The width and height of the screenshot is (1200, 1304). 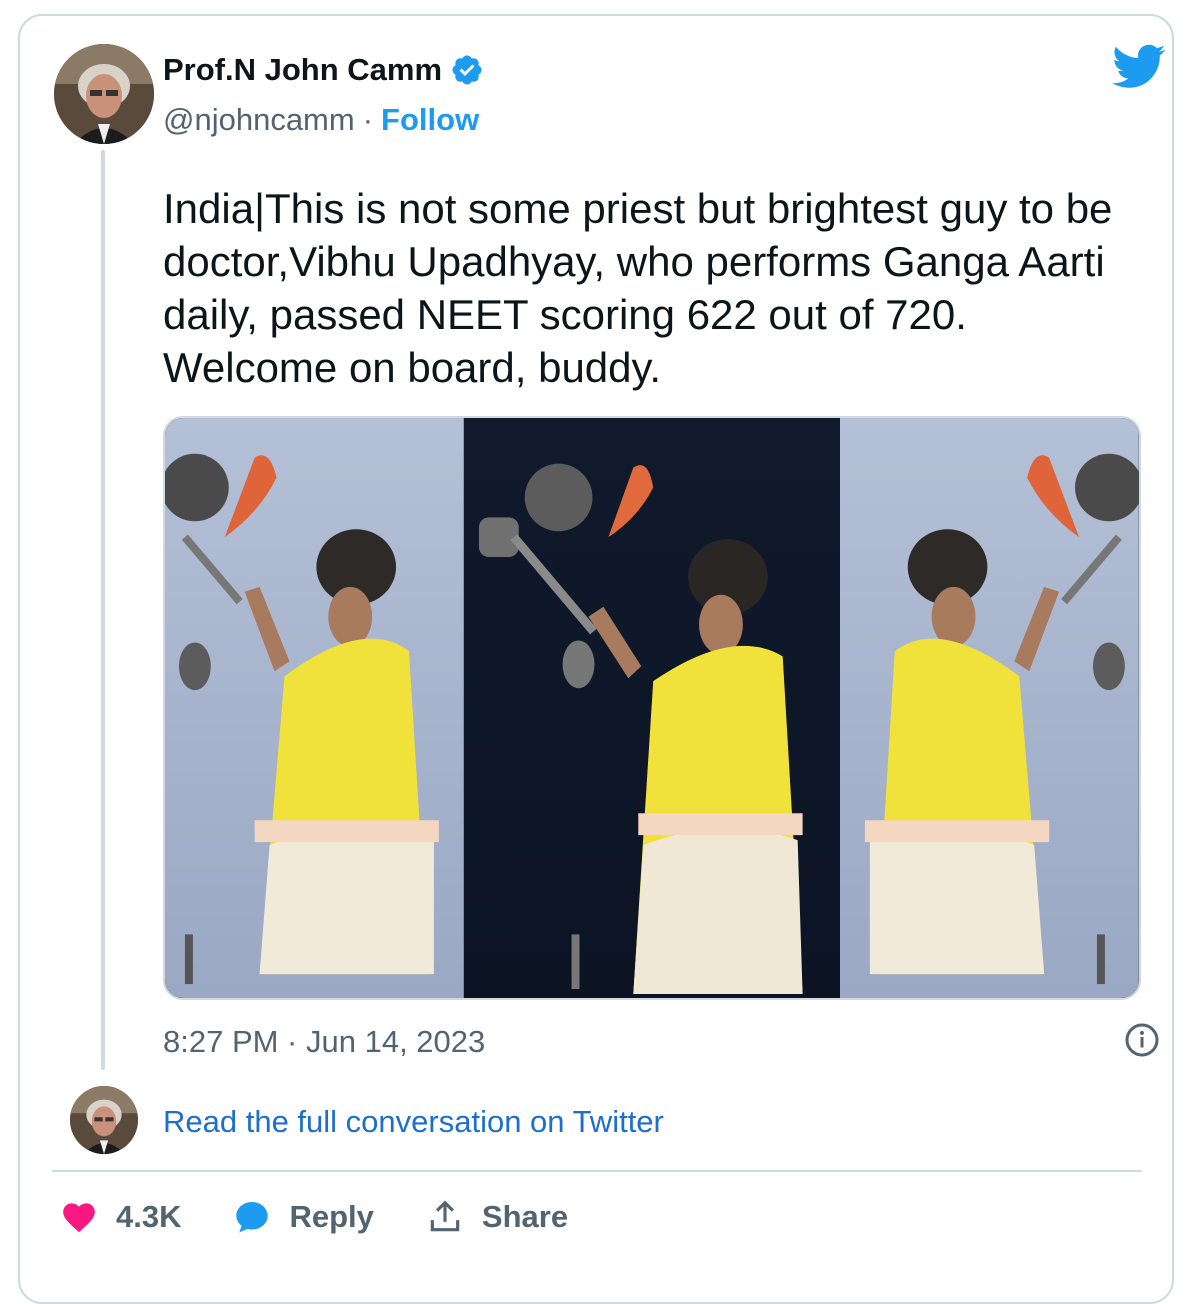 I want to click on twitter-bird-icon, so click(x=1139, y=67).